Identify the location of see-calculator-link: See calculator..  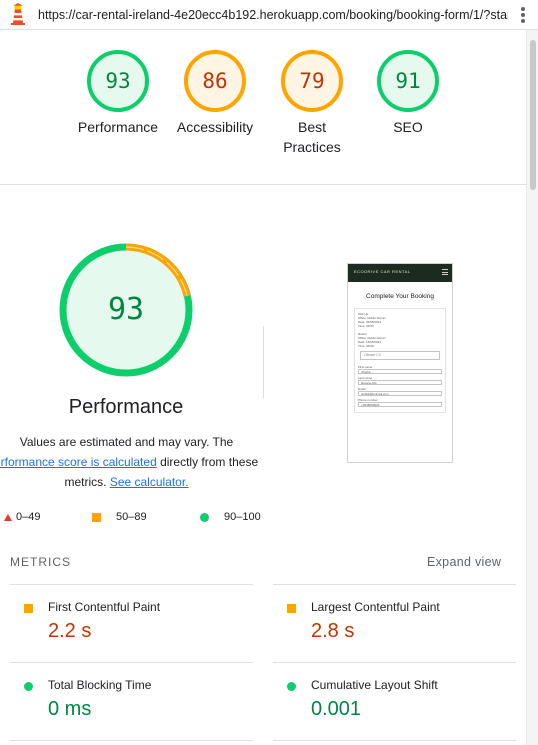
(149, 482).